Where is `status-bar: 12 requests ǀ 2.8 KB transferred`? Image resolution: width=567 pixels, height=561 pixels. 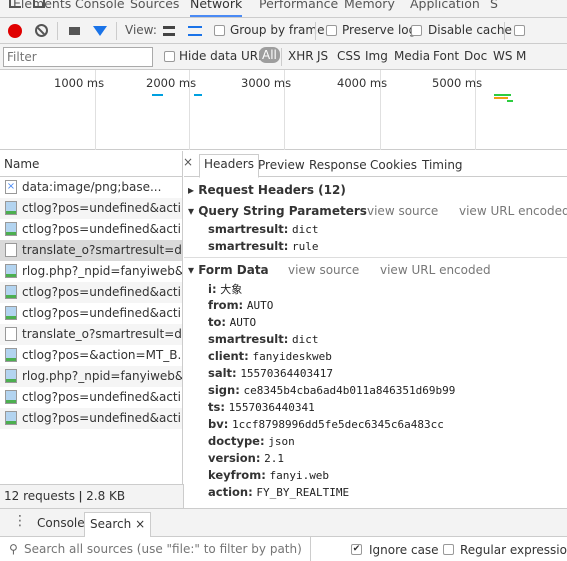 status-bar: 12 requests ǀ 2.8 KB transferred is located at coordinates (92, 504).